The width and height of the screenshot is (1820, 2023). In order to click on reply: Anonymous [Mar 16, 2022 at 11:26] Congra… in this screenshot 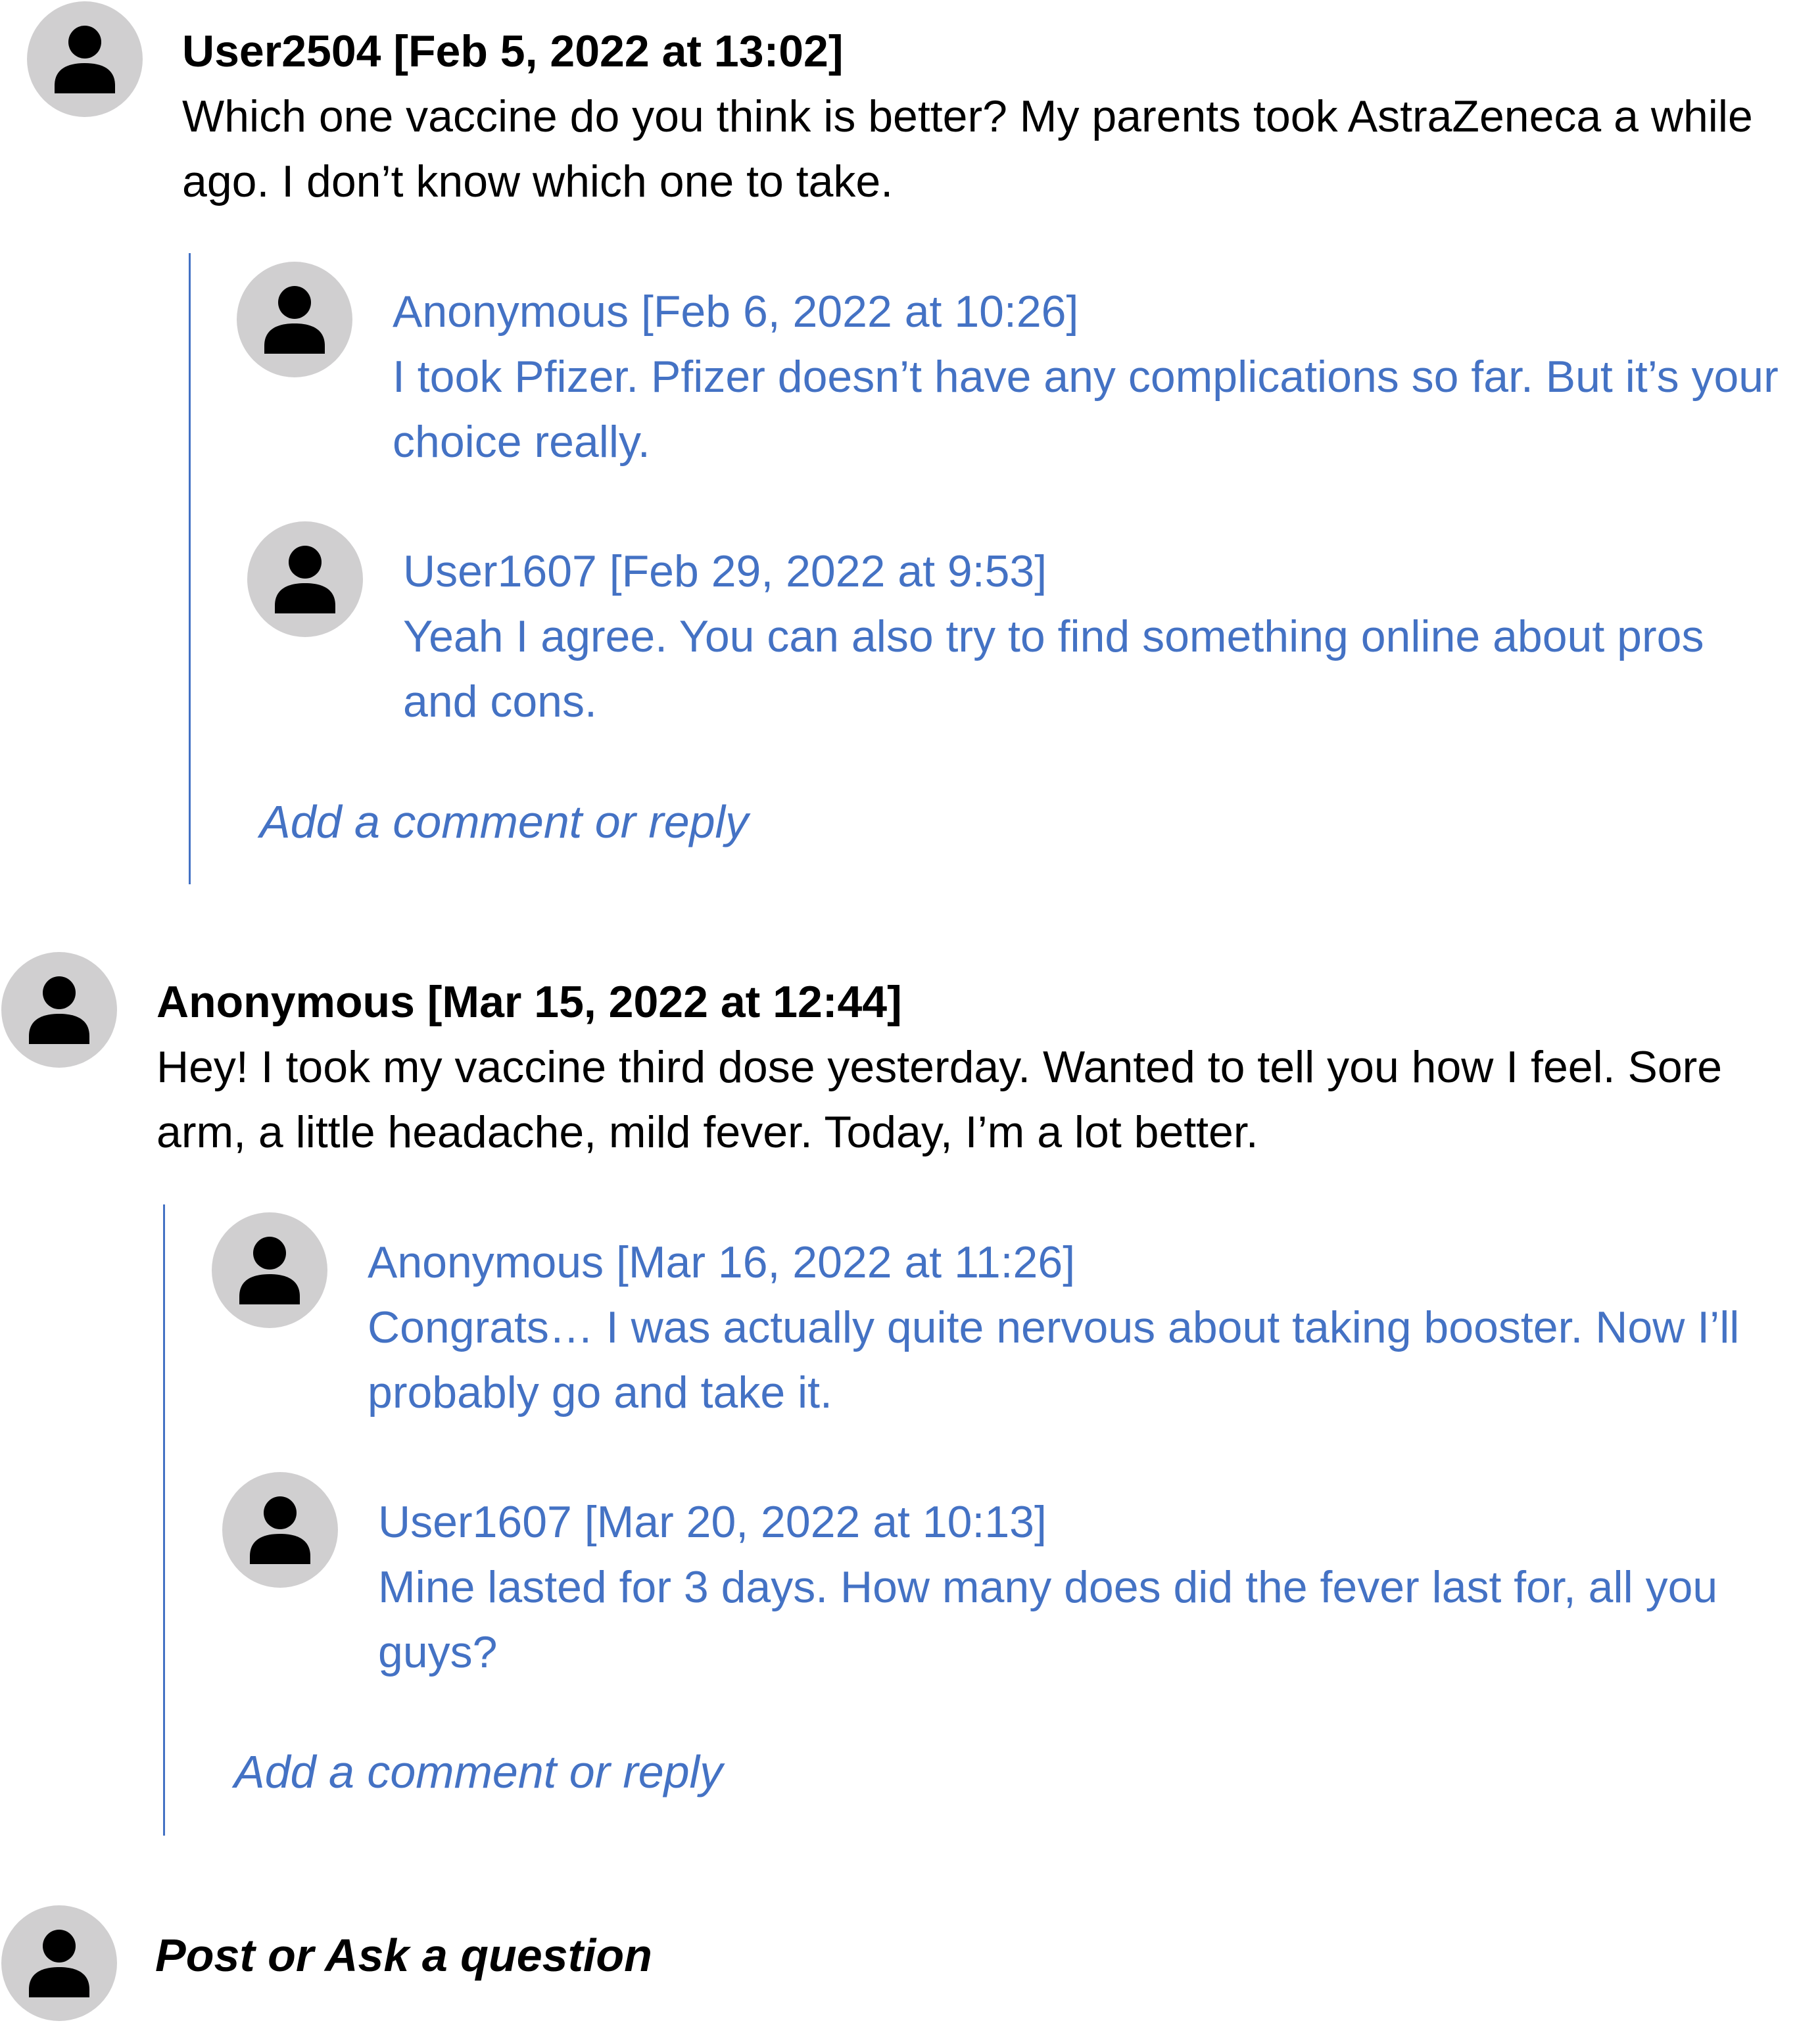, I will do `click(1061, 1327)`.